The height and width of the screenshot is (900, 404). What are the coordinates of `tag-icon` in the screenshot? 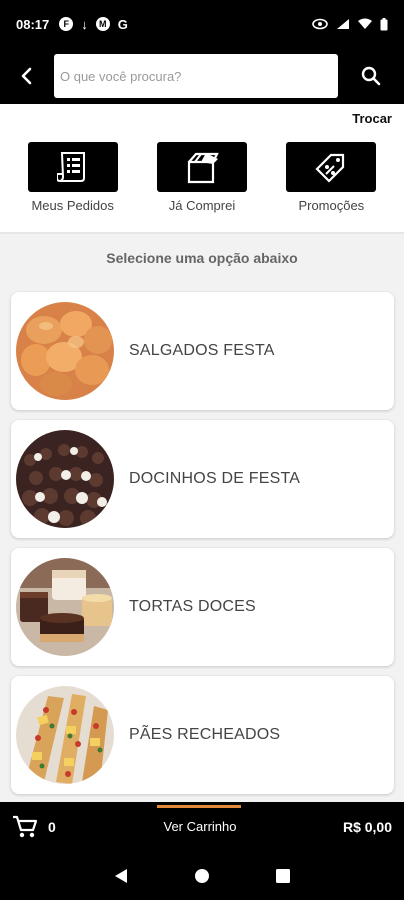 It's located at (331, 167).